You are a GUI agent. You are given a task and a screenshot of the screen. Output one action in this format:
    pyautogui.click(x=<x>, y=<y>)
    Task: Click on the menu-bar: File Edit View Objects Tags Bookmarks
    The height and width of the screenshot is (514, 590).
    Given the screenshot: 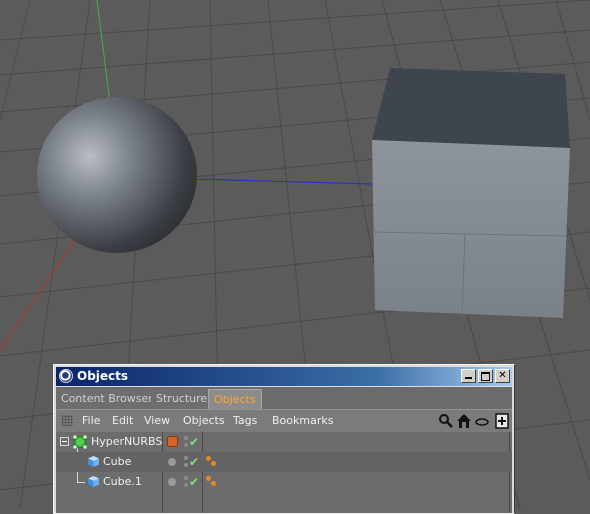 What is the action you would take?
    pyautogui.click(x=284, y=420)
    